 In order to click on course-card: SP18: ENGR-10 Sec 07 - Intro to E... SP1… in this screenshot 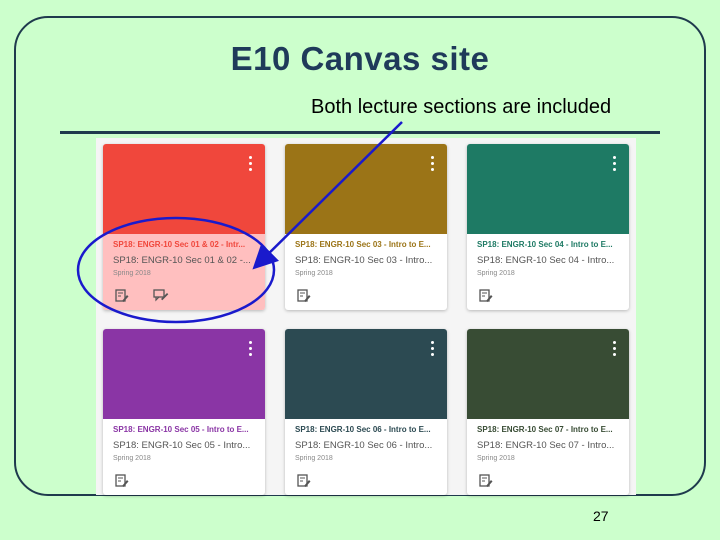, I will do `click(548, 412)`.